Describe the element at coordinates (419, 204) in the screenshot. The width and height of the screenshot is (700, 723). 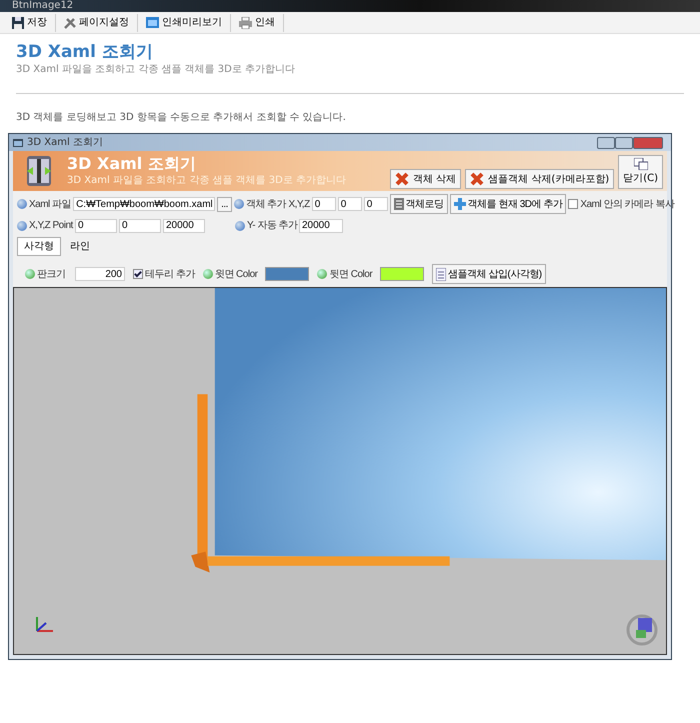
I see `toolbar-button: 객체로딩` at that location.